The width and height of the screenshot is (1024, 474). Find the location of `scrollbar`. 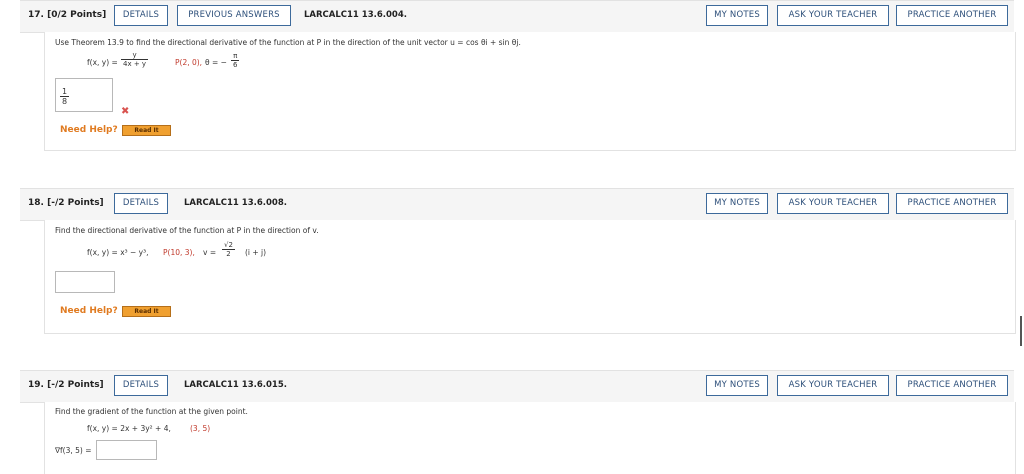

scrollbar is located at coordinates (1021, 331).